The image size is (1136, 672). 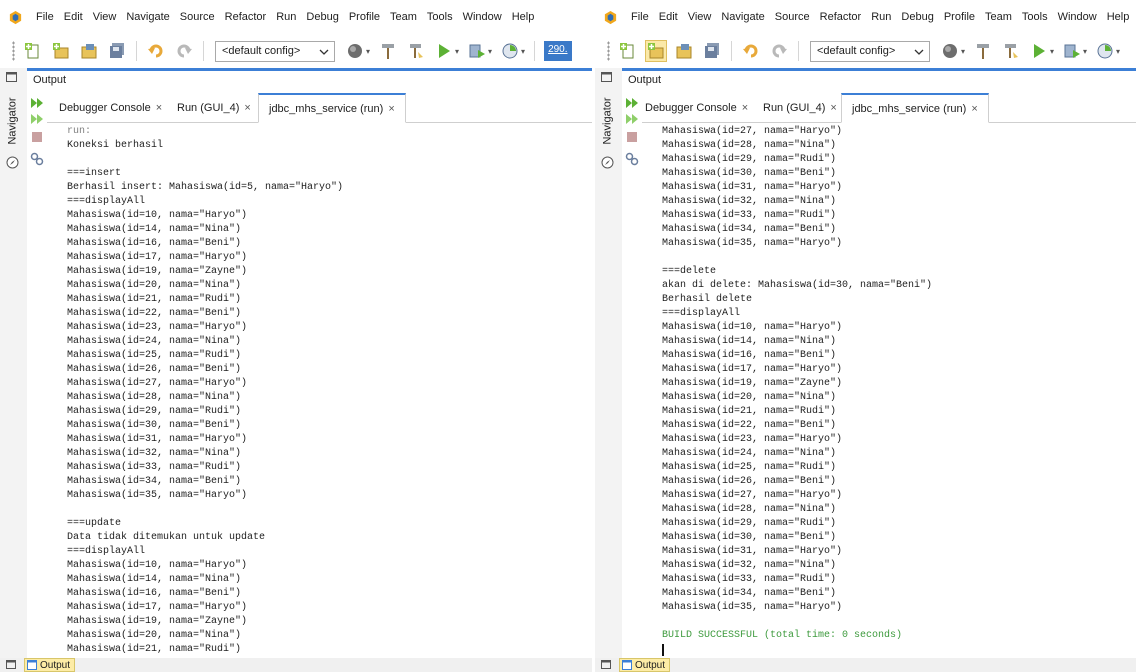 What do you see at coordinates (558, 51) in the screenshot?
I see `memory-indicator: 290.` at bounding box center [558, 51].